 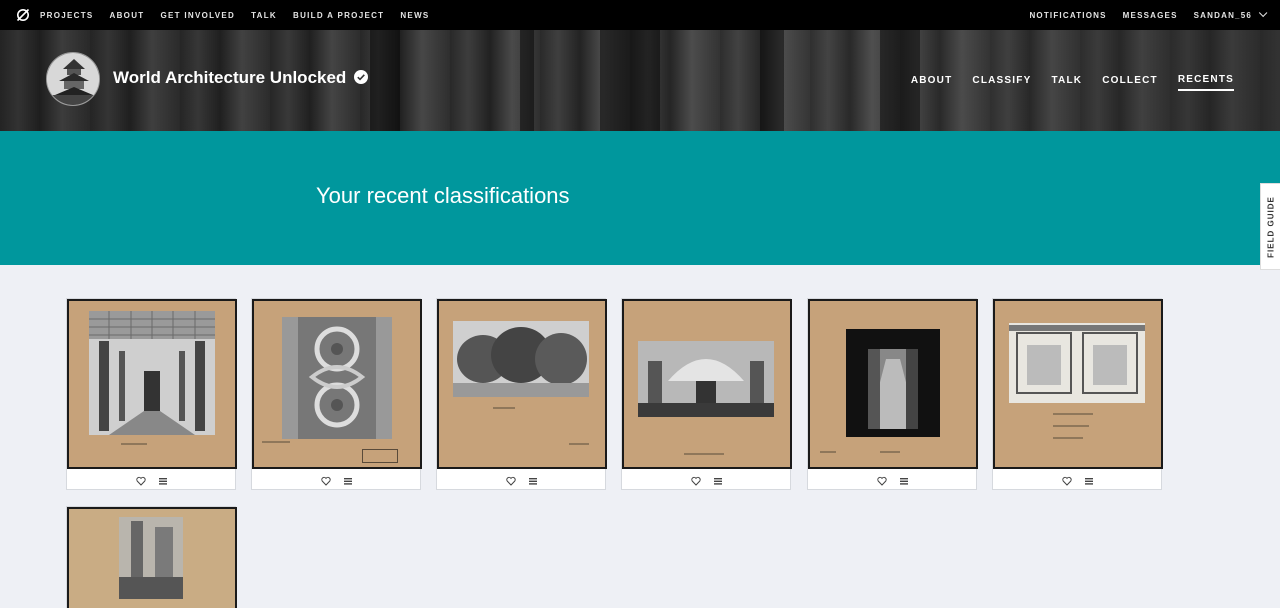 I want to click on carved-stone-photo, so click(x=337, y=378).